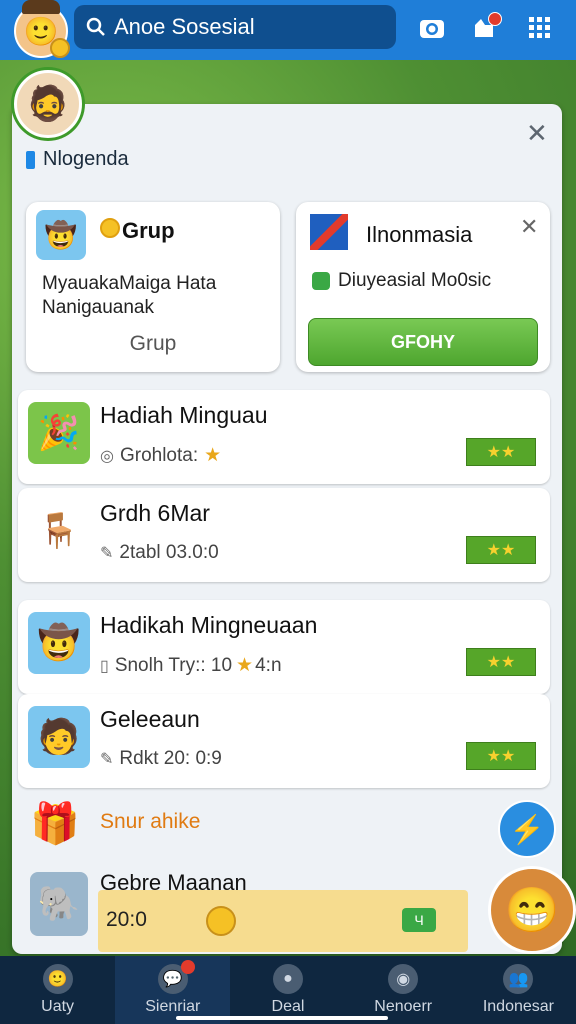  What do you see at coordinates (57, 979) in the screenshot?
I see `avatar-icon: 🙂` at bounding box center [57, 979].